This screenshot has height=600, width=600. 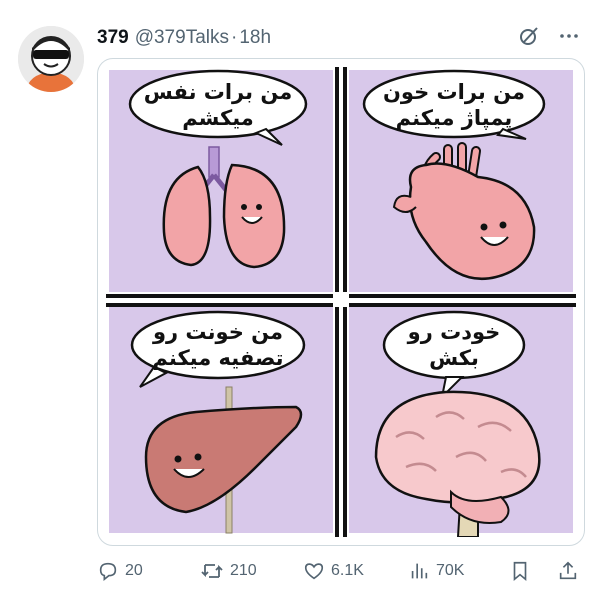 I want to click on repost-button: 210, so click(x=228, y=571).